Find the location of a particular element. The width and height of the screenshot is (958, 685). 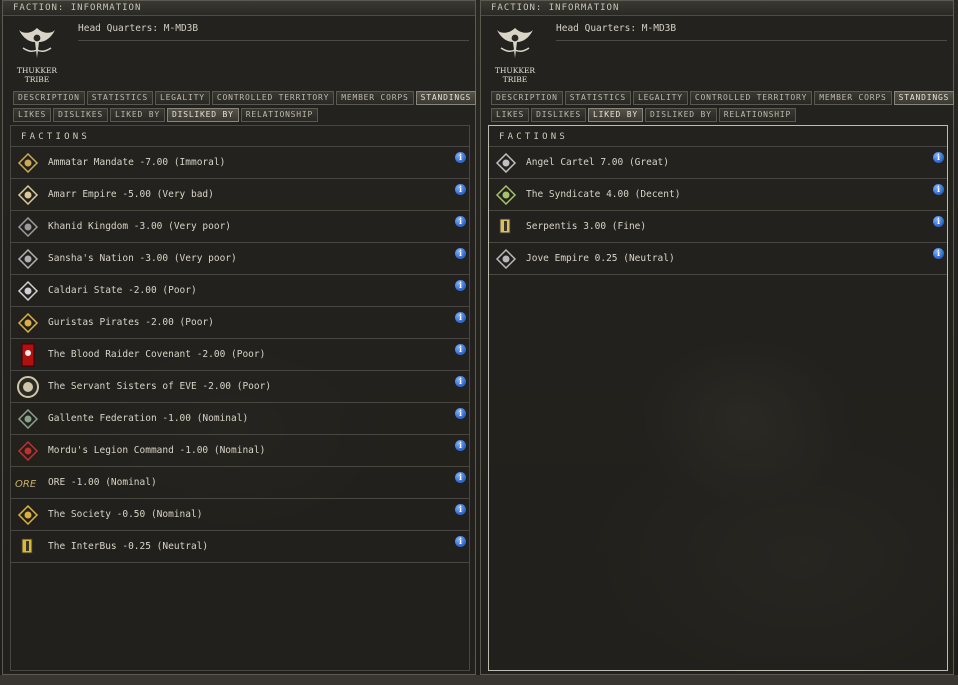

list-item: The InterBus -0.25 (Neutral) i is located at coordinates (240, 547).